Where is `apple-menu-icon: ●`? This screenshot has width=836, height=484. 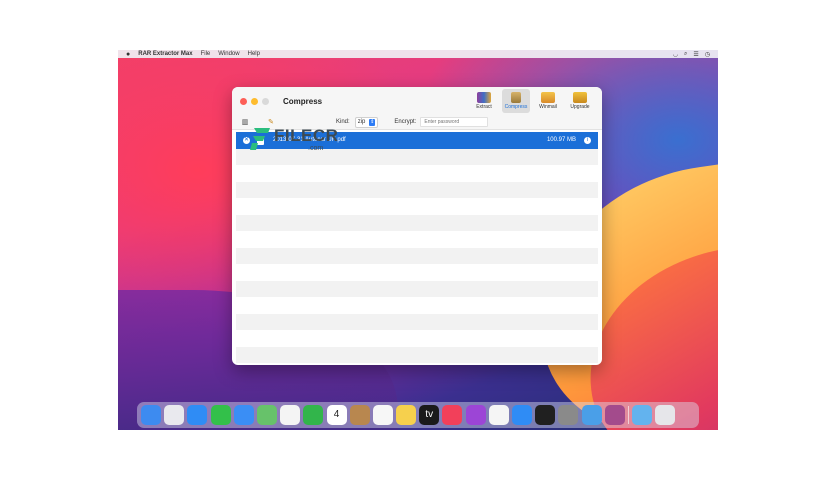
apple-menu-icon: ● is located at coordinates (128, 54).